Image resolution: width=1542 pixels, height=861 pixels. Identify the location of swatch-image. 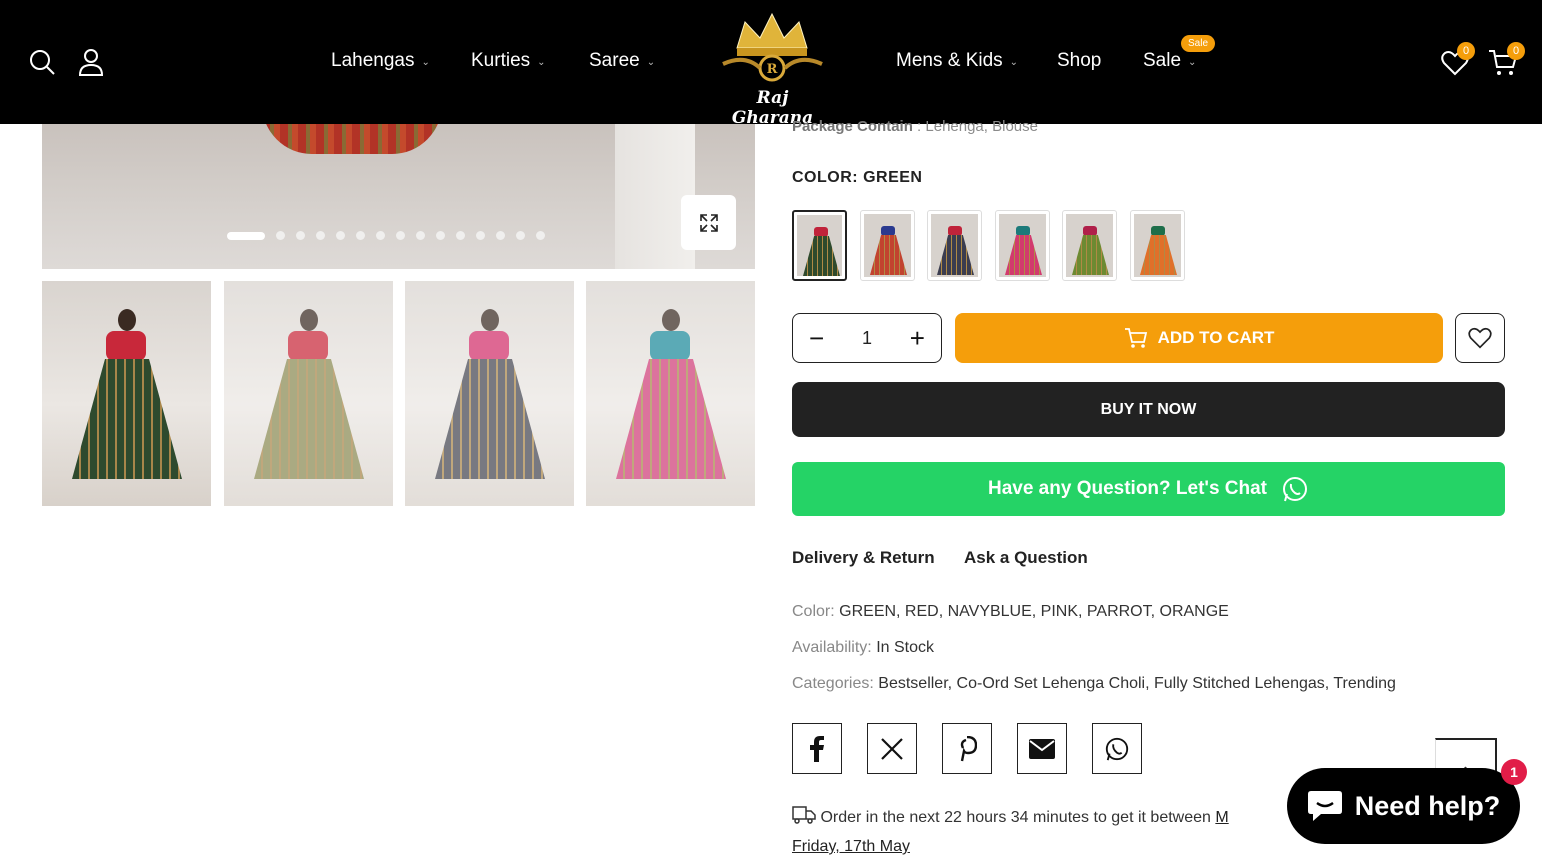
(954, 245).